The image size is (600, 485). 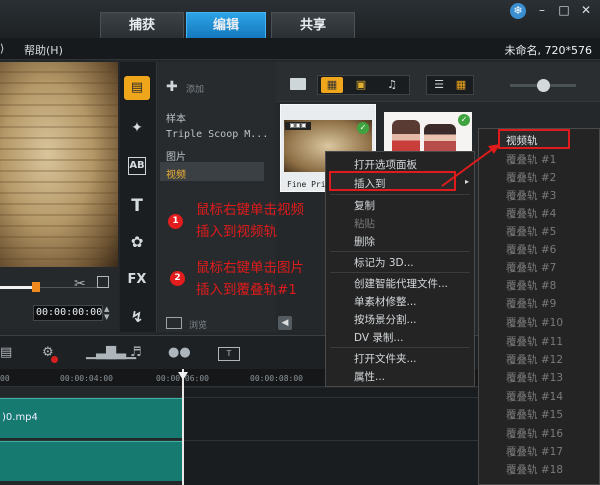 I want to click on submenu-overlay-track: 覆叠轨 #14, so click(x=534, y=396).